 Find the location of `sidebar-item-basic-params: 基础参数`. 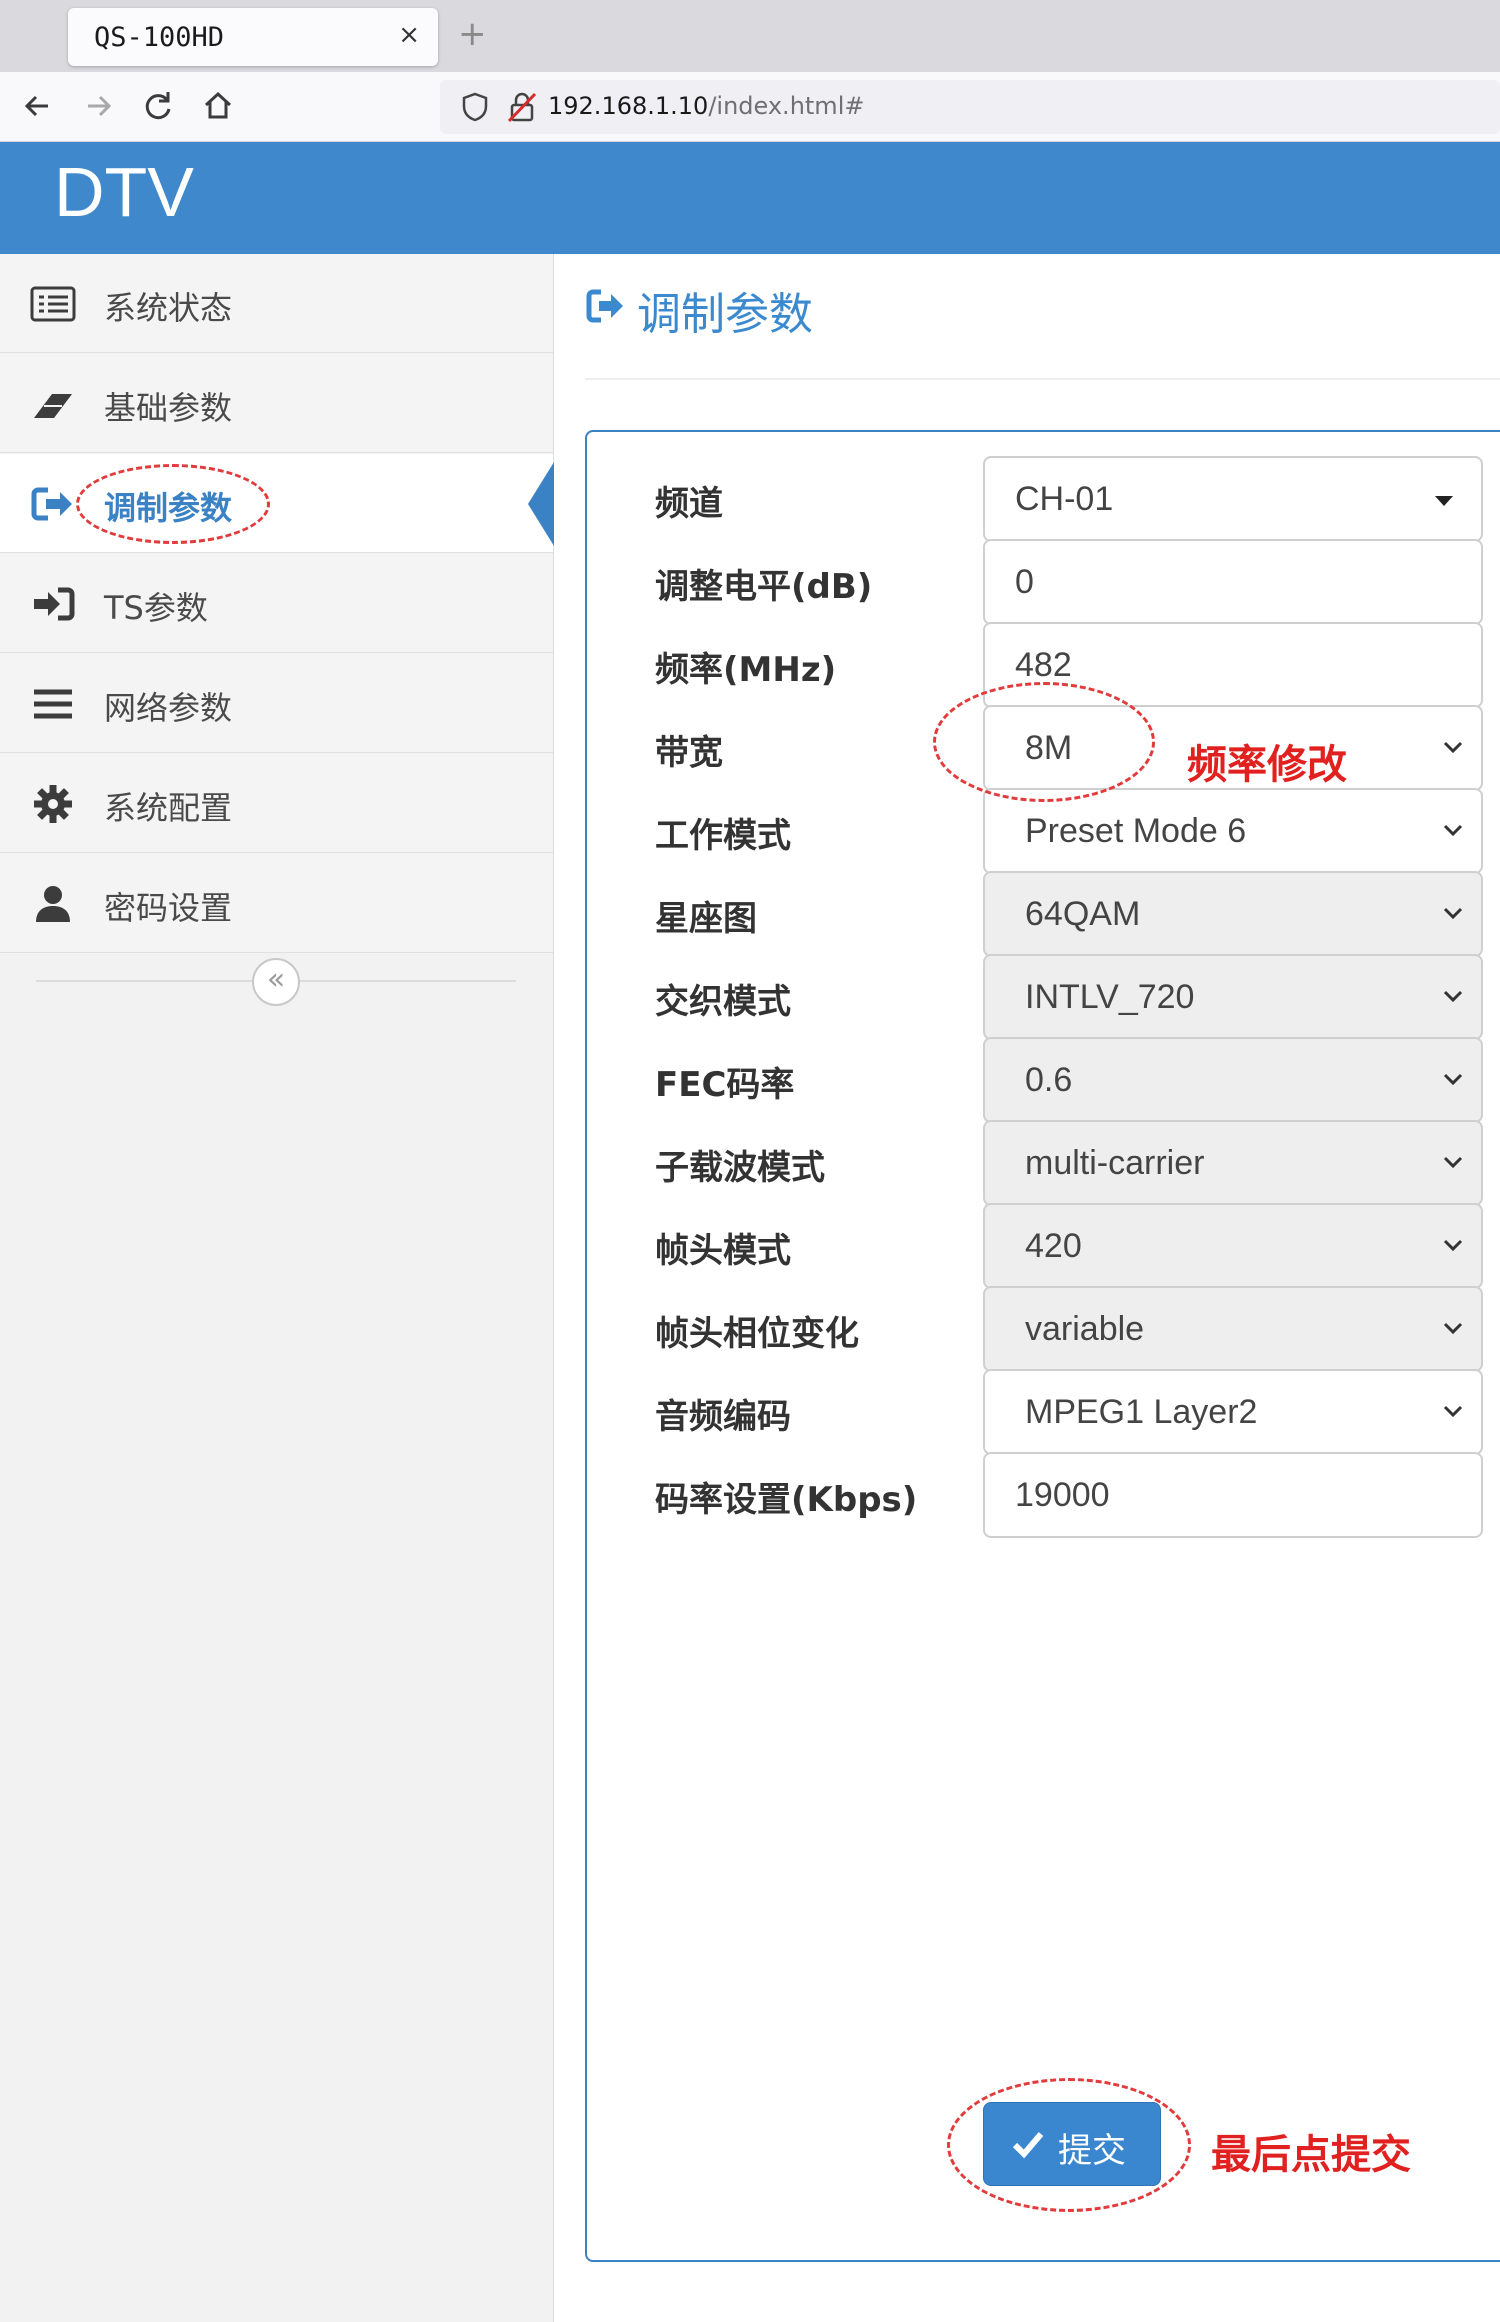

sidebar-item-basic-params: 基础参数 is located at coordinates (276, 403).